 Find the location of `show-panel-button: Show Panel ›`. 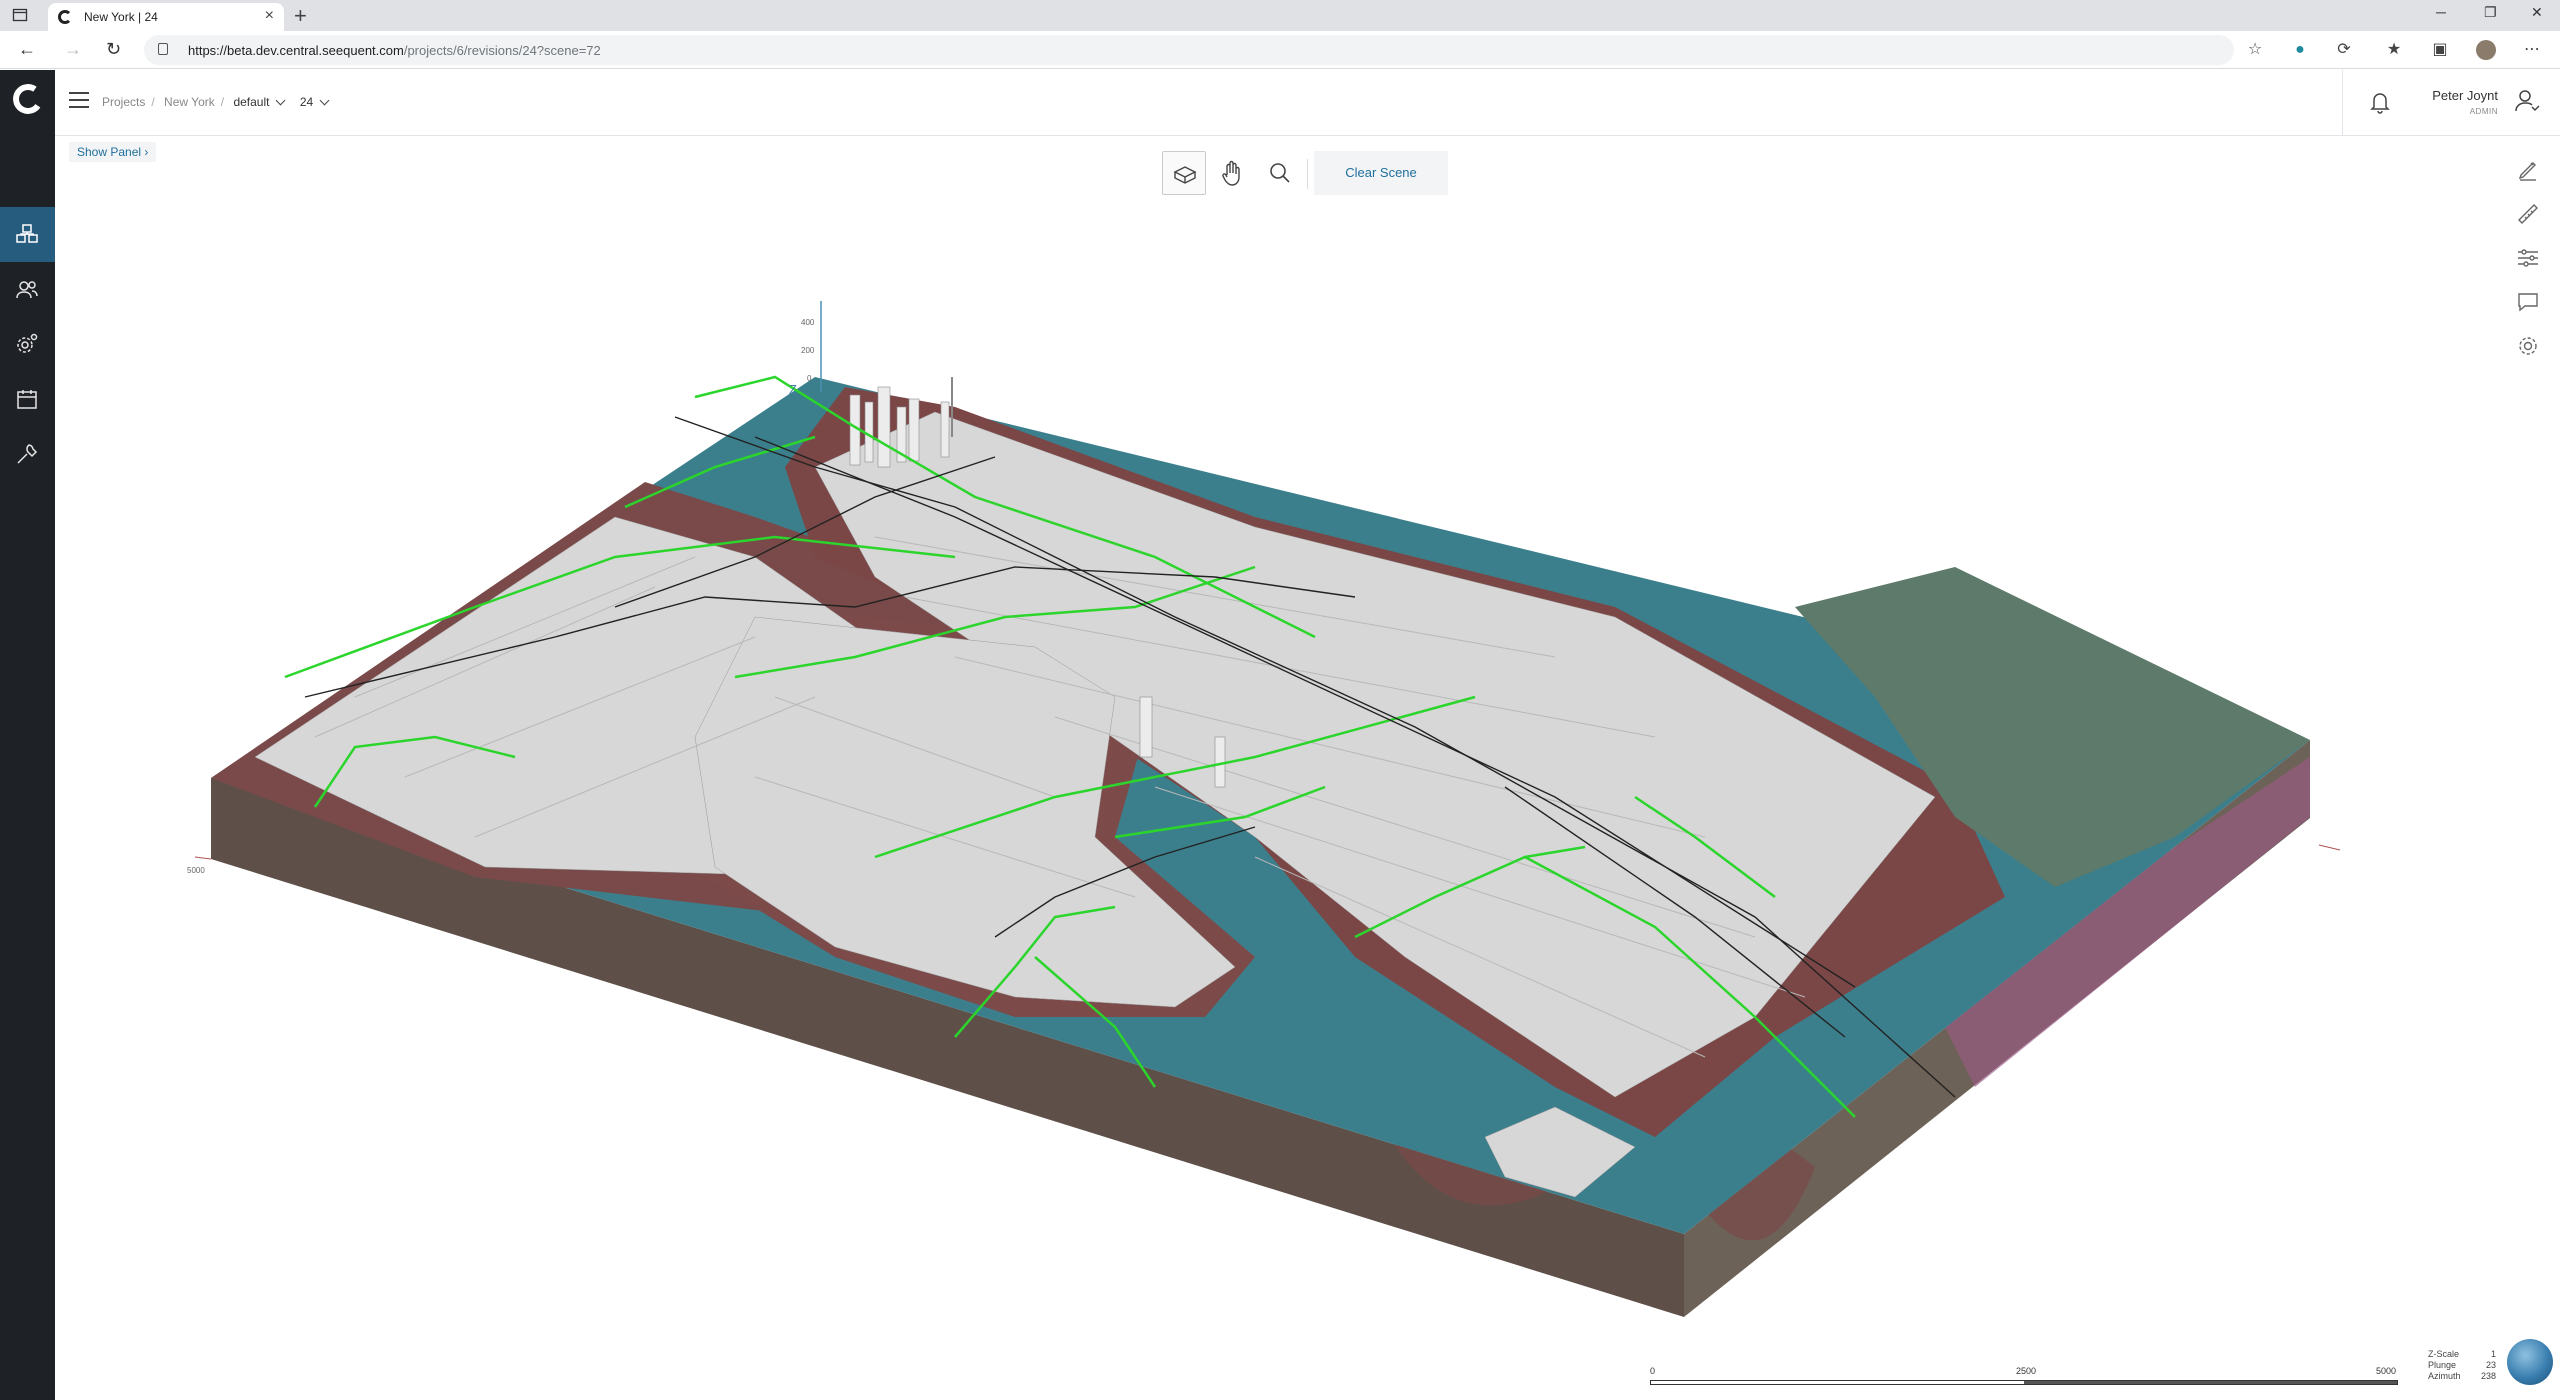

show-panel-button: Show Panel › is located at coordinates (113, 152).